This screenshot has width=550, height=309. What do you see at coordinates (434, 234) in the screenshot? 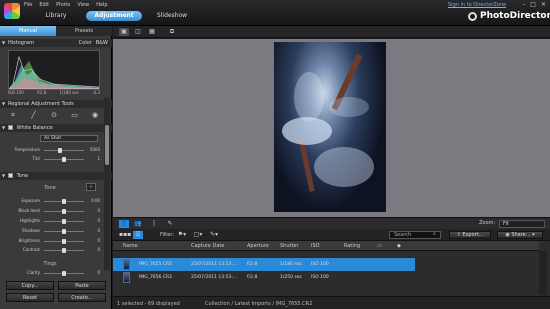
I see `search-icon: ⌕` at bounding box center [434, 234].